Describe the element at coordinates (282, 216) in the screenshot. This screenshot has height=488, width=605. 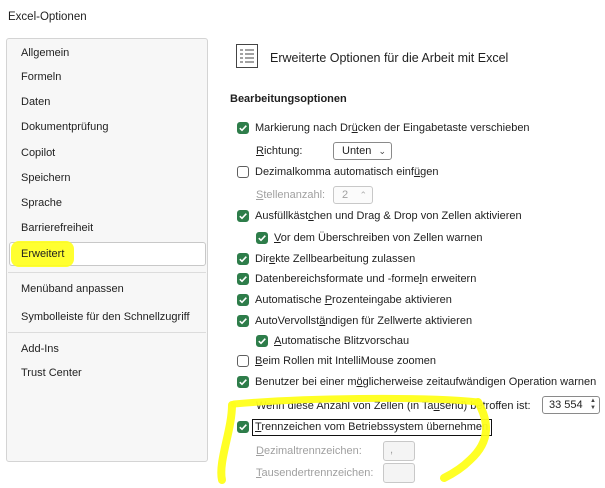
I see `option-label: Ausfüllkäst` at that location.